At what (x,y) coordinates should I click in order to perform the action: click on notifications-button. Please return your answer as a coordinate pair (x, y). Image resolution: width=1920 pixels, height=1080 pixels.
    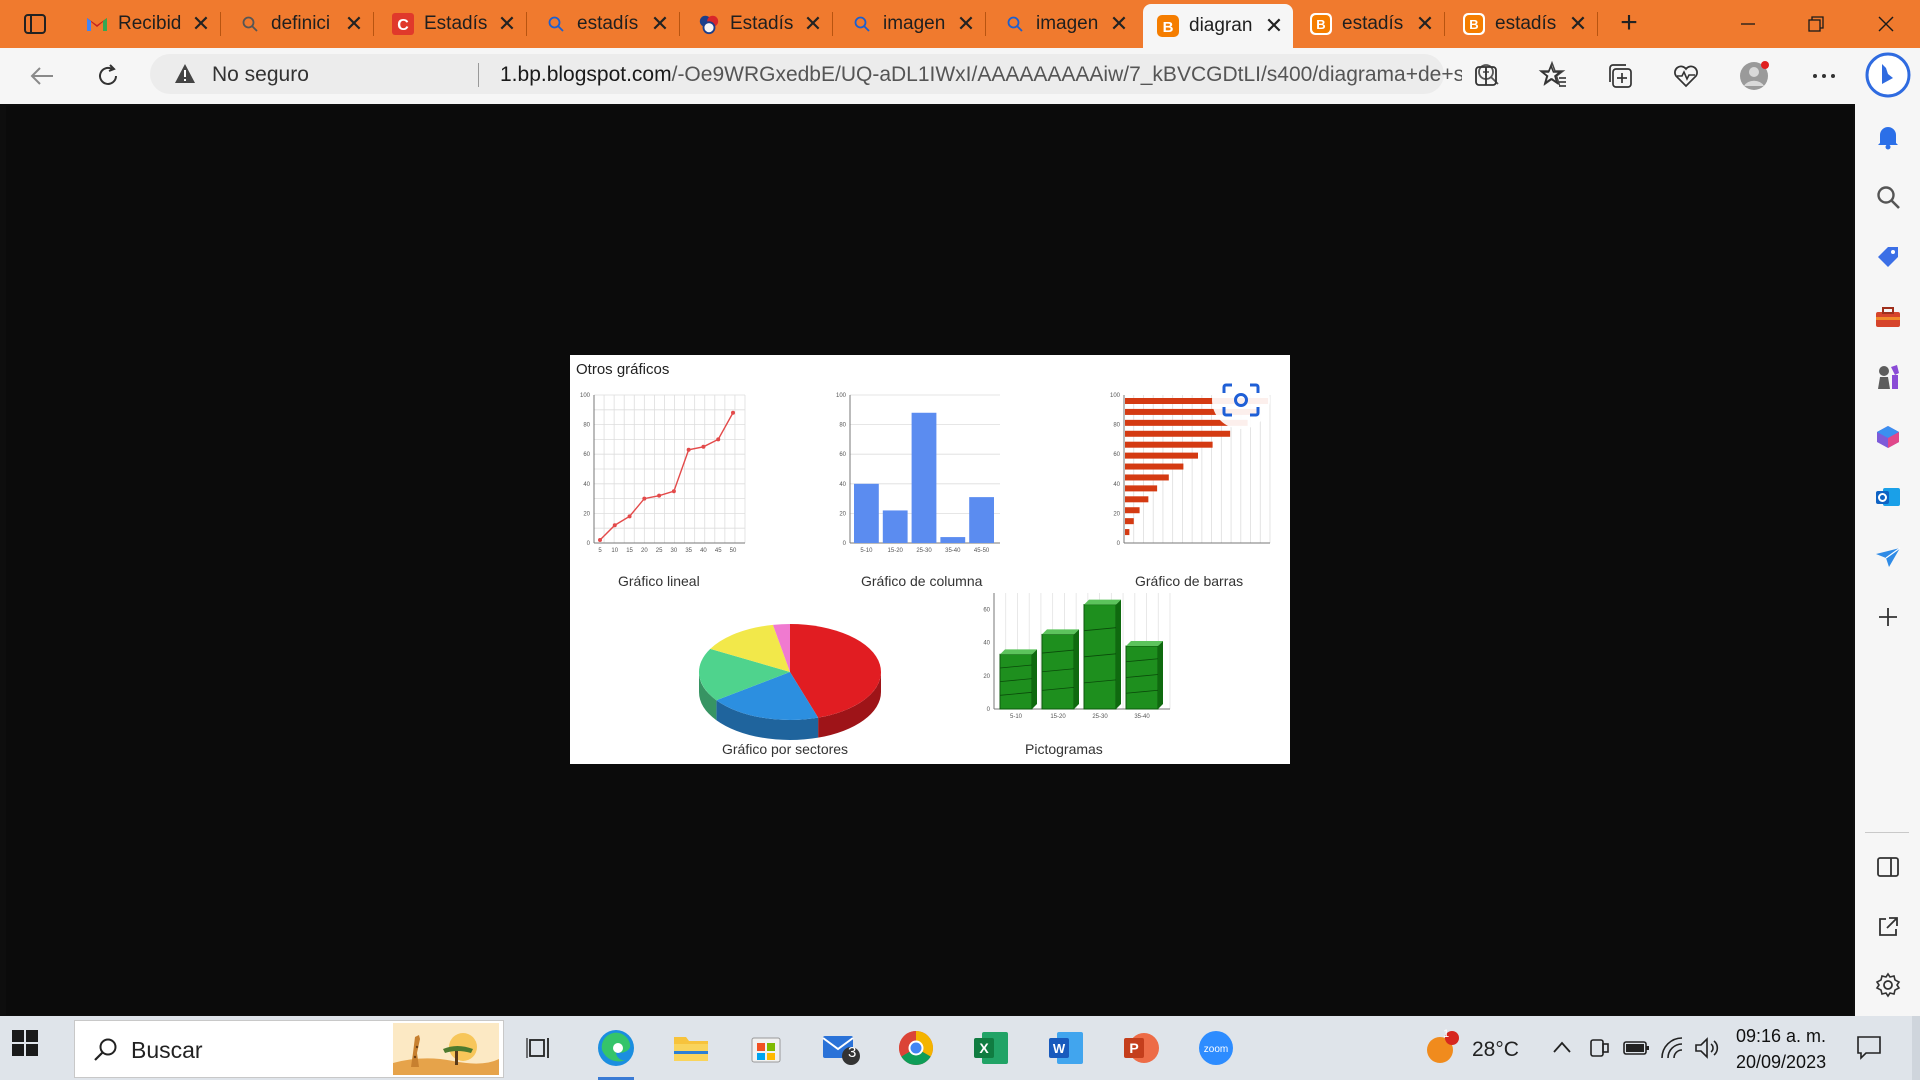
    Looking at the image, I should click on (1888, 137).